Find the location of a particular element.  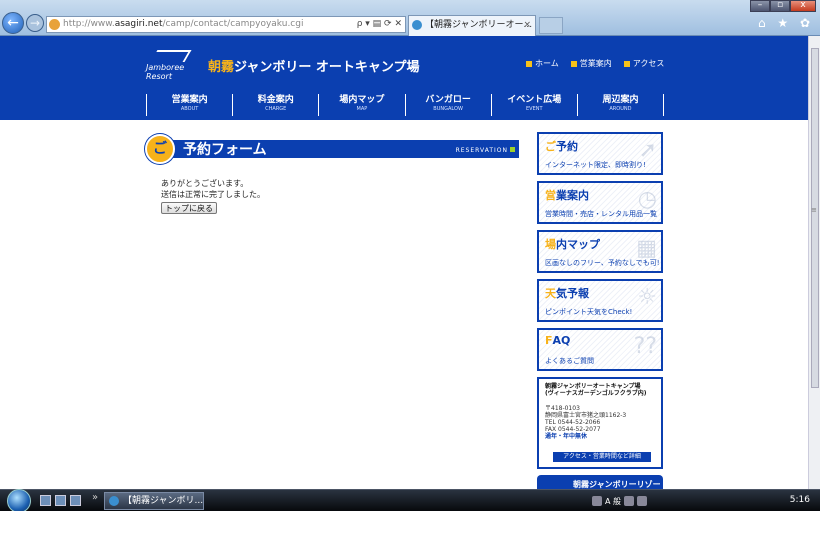

util-link-access: アクセス is located at coordinates (643, 63).